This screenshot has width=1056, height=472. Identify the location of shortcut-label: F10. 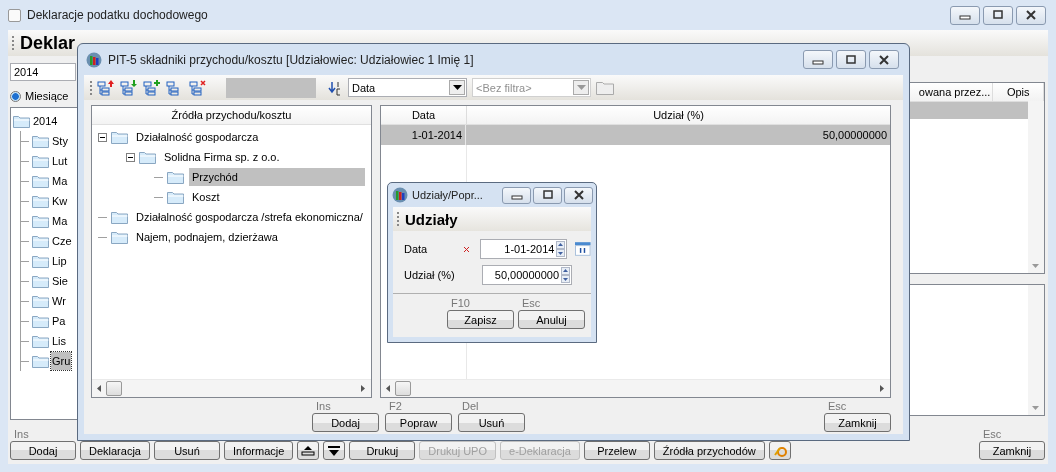
(460, 303).